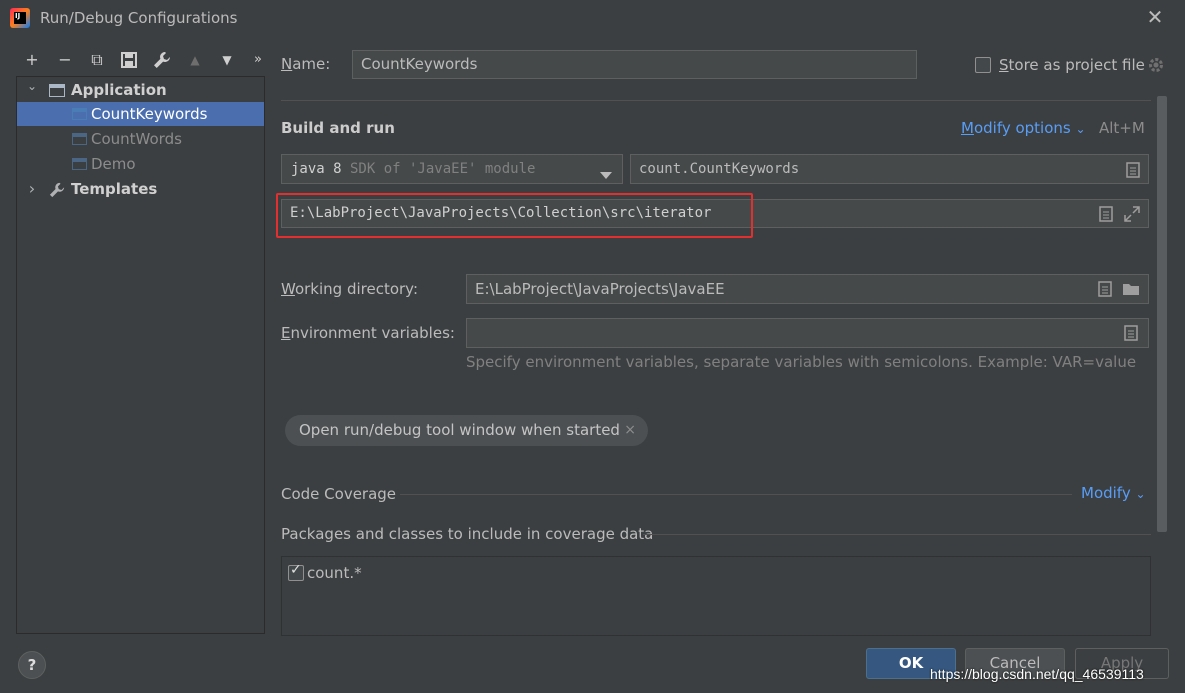  I want to click on environment-variables-input, so click(807, 333).